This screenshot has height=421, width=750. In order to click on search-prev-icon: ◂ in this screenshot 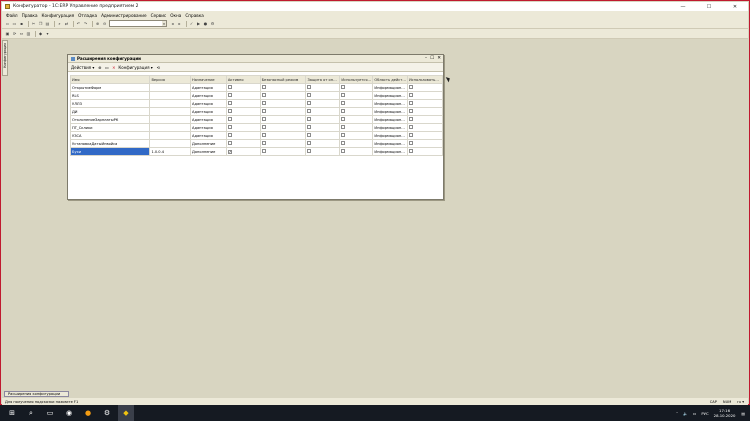, I will do `click(172, 23)`.